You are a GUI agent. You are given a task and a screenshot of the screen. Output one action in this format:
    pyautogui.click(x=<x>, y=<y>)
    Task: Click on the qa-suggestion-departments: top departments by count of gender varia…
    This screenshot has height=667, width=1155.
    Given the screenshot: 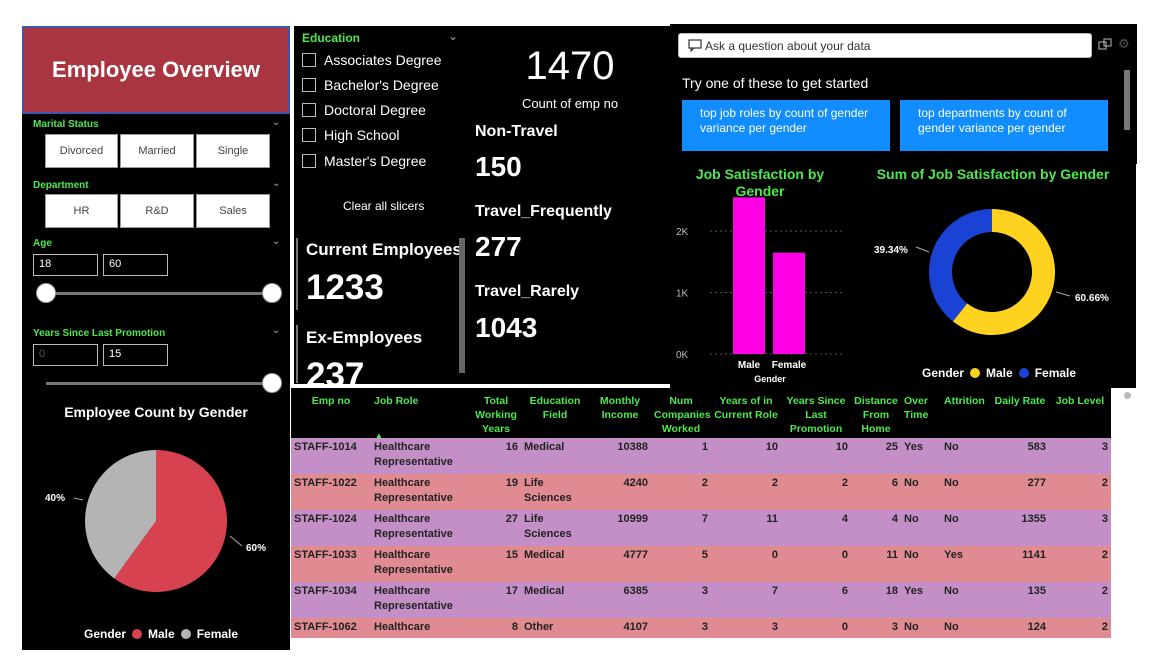 What is the action you would take?
    pyautogui.click(x=1004, y=125)
    